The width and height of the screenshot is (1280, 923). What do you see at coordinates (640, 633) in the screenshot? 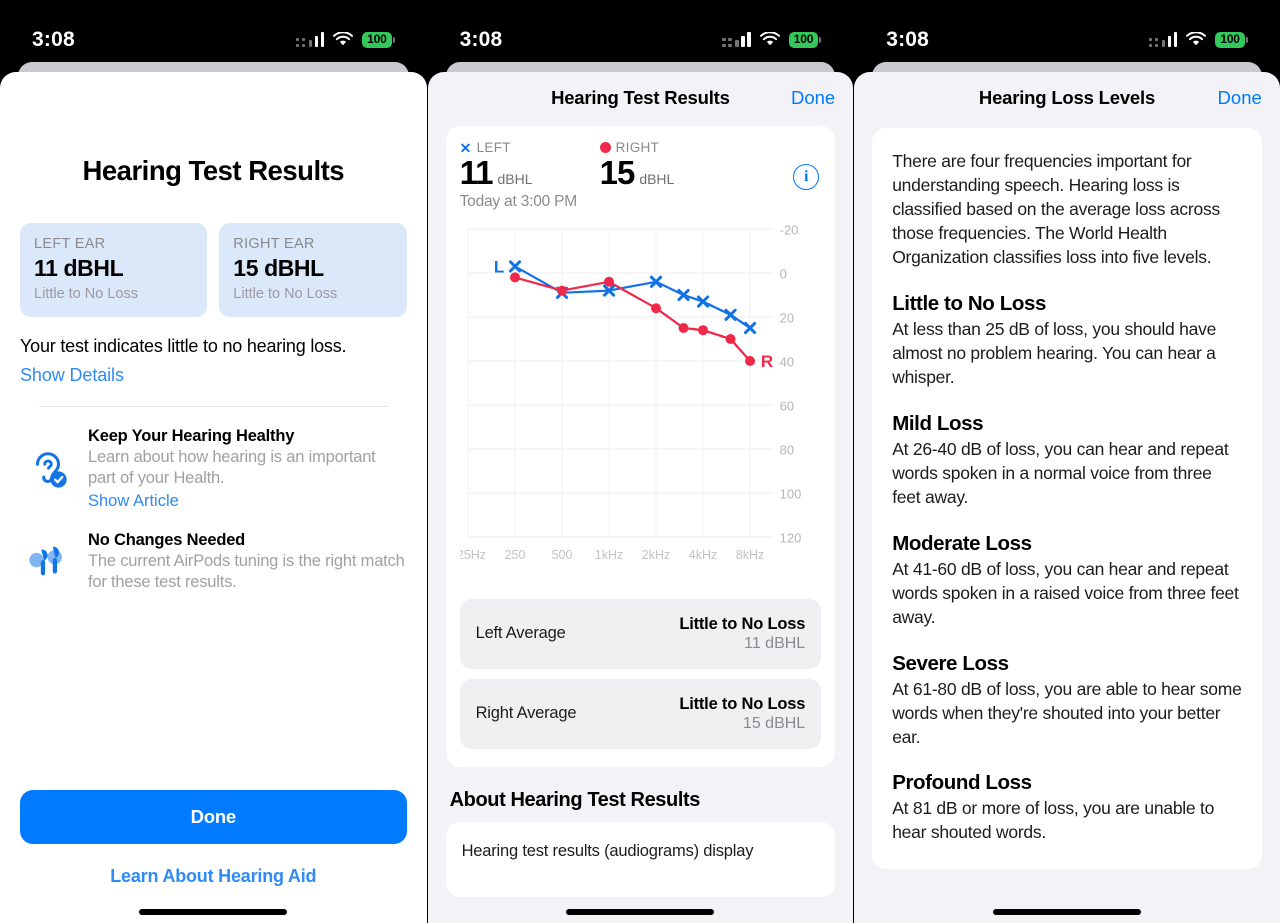
I see `average-row-left: Left Average Little to No Loss 11 dBHL` at bounding box center [640, 633].